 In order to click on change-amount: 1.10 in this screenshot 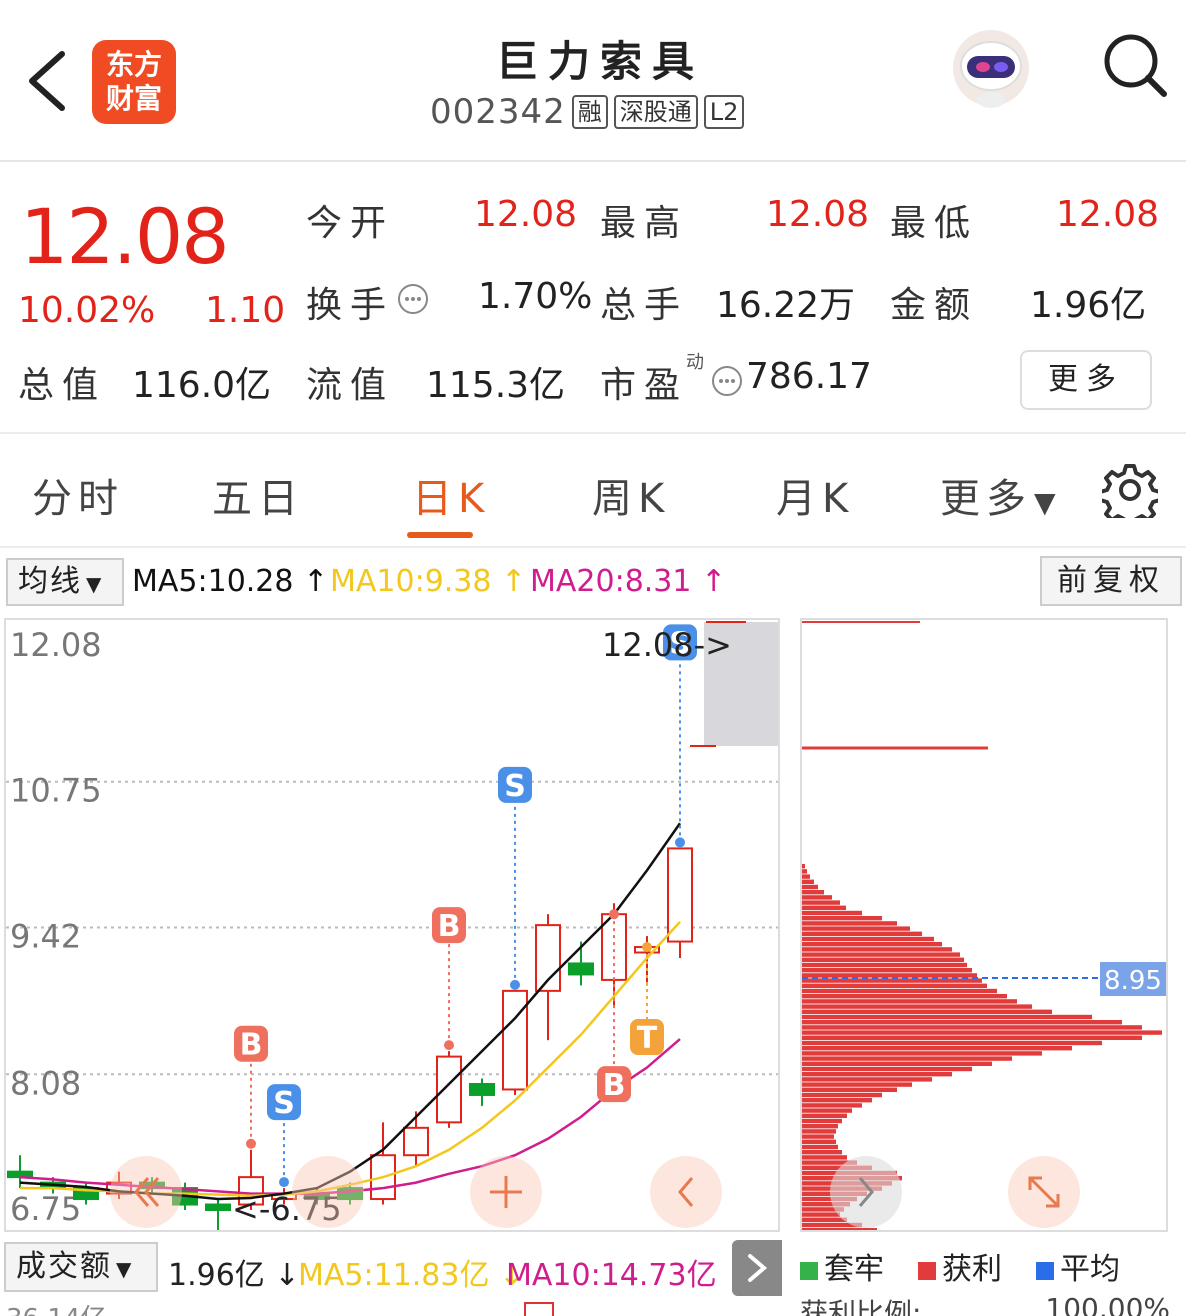, I will do `click(245, 310)`.